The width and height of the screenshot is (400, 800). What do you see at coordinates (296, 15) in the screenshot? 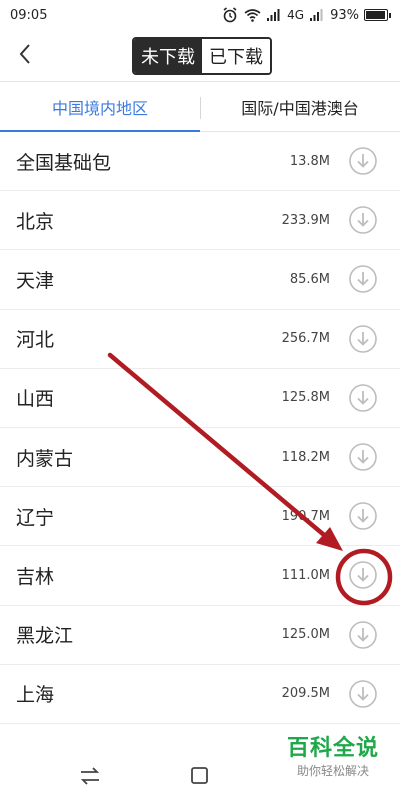
I see `network-type: 4G` at bounding box center [296, 15].